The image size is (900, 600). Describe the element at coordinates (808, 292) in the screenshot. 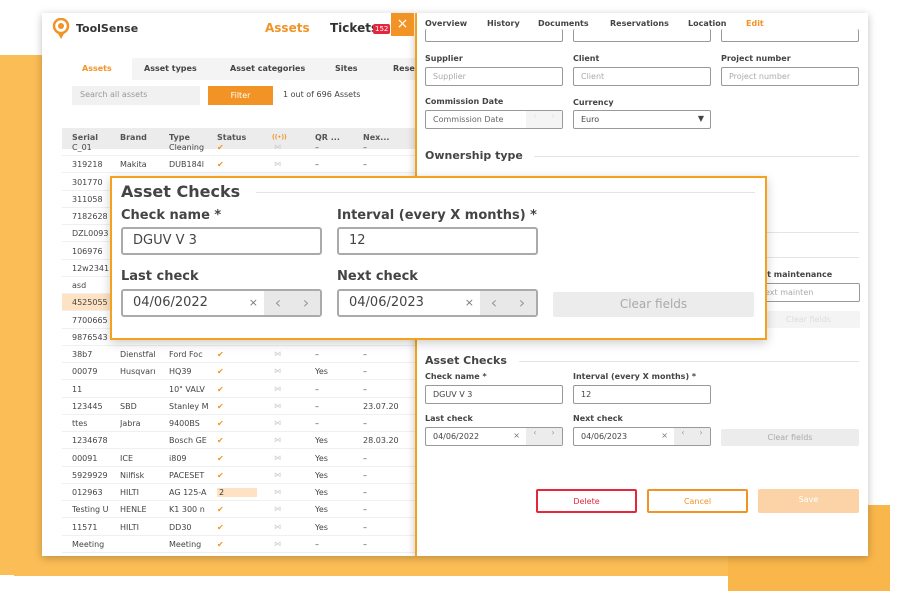

I see `next-maintenance-input: ext mainten` at that location.